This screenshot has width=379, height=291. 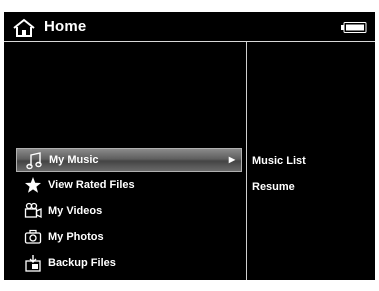 I want to click on submenu-item-music-list: Music List, so click(x=312, y=161).